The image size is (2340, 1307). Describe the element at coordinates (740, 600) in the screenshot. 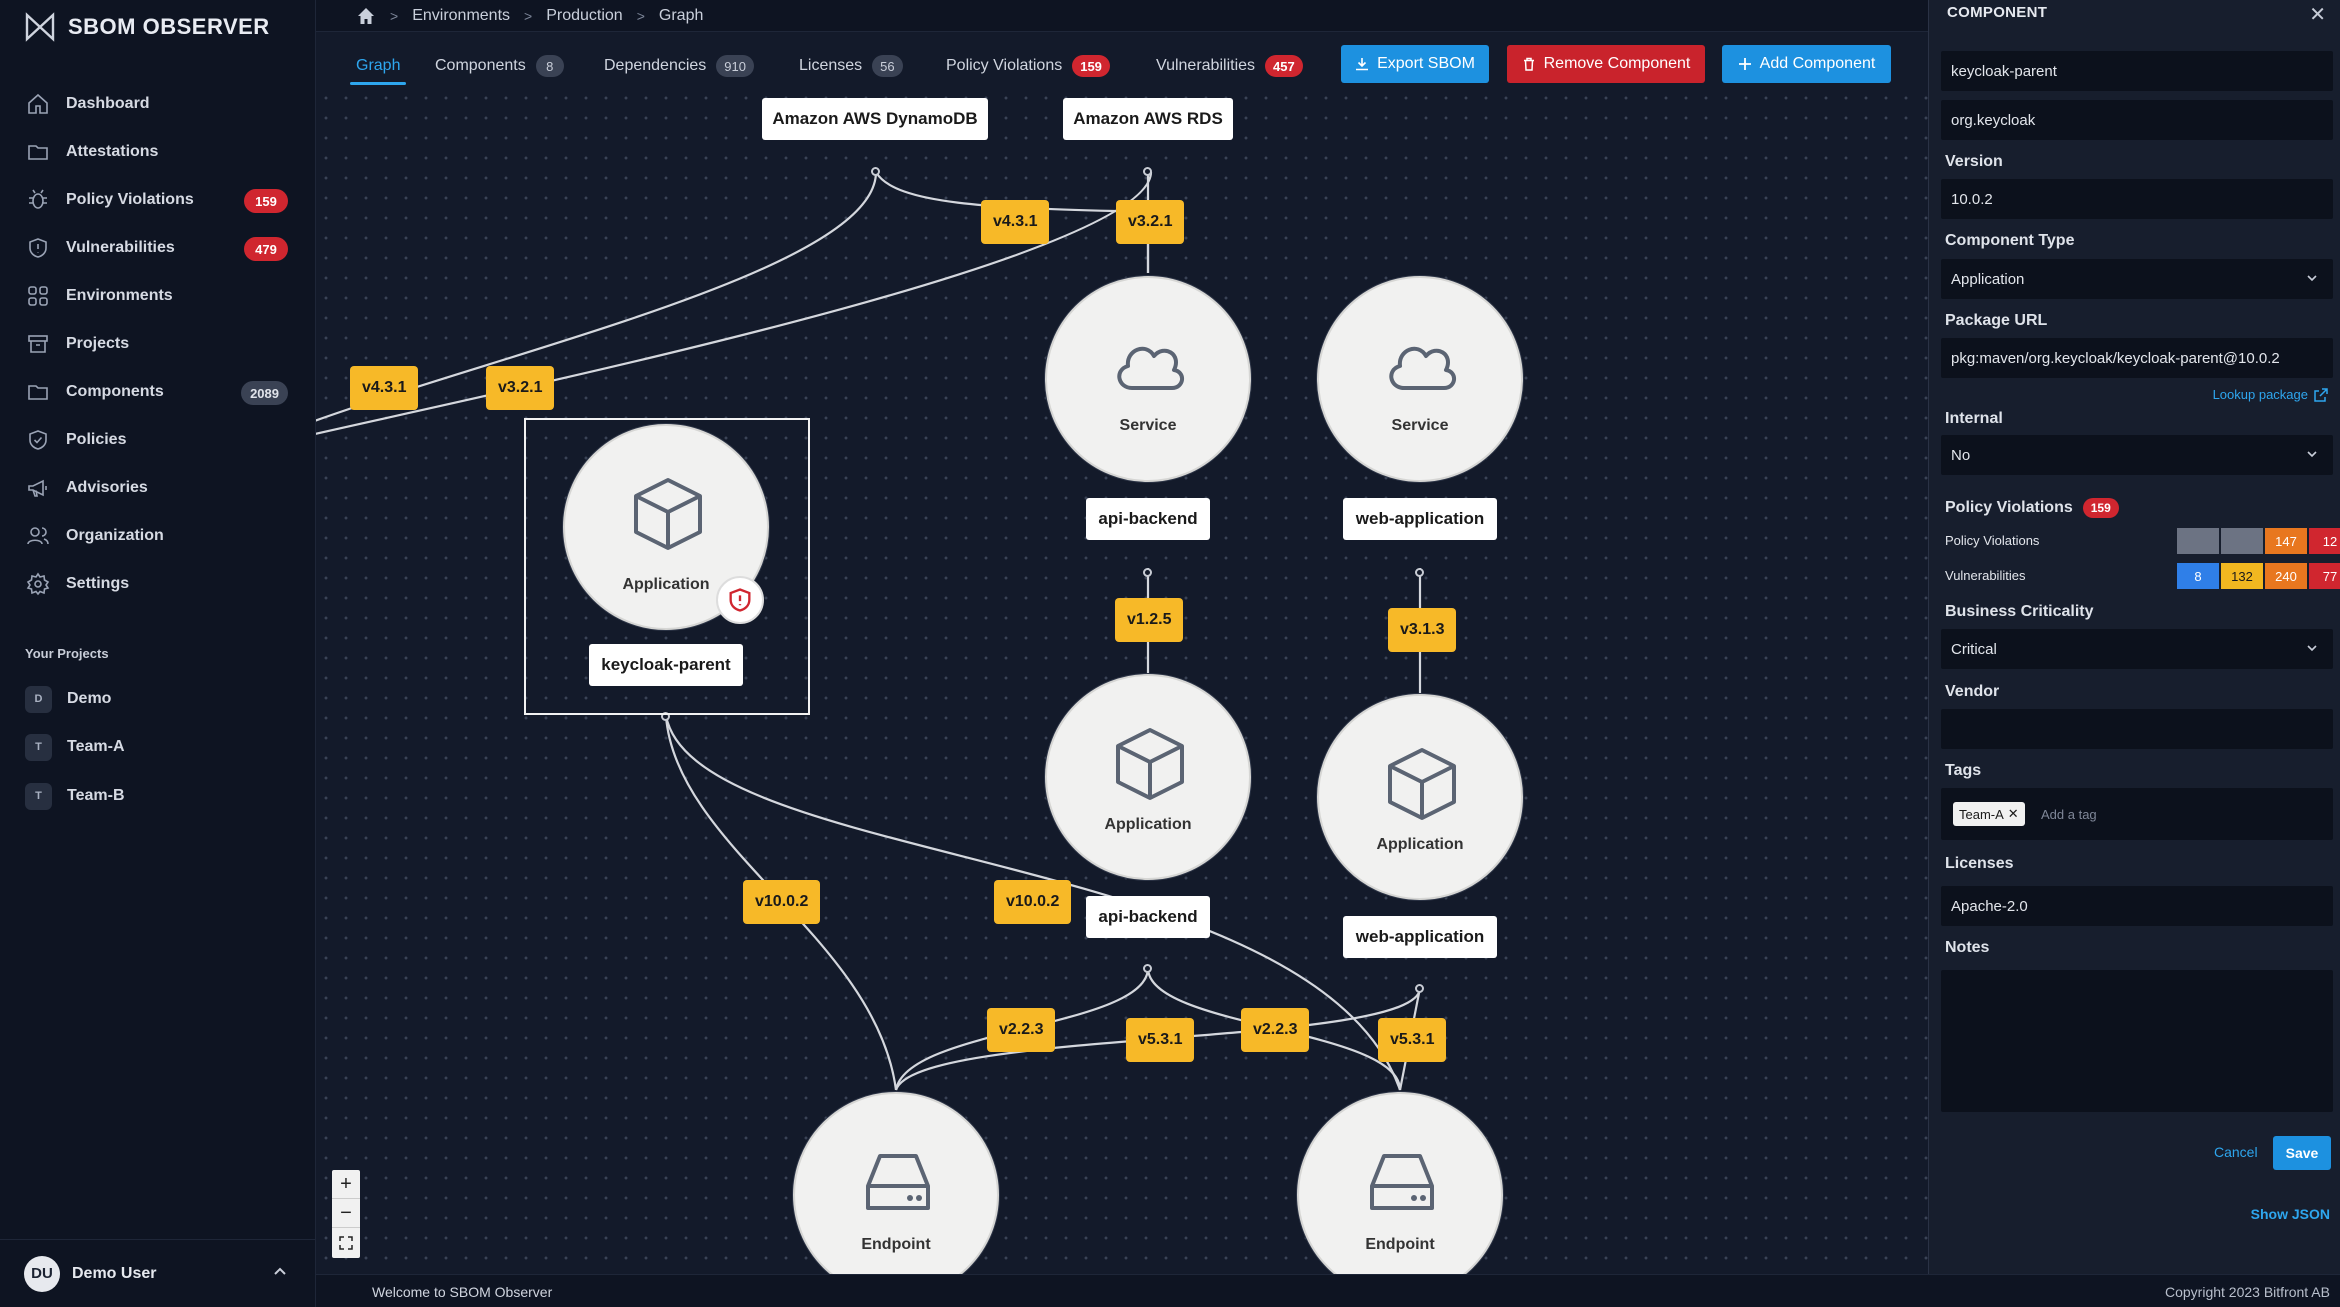

I see `vulnerability-shield-icon` at that location.